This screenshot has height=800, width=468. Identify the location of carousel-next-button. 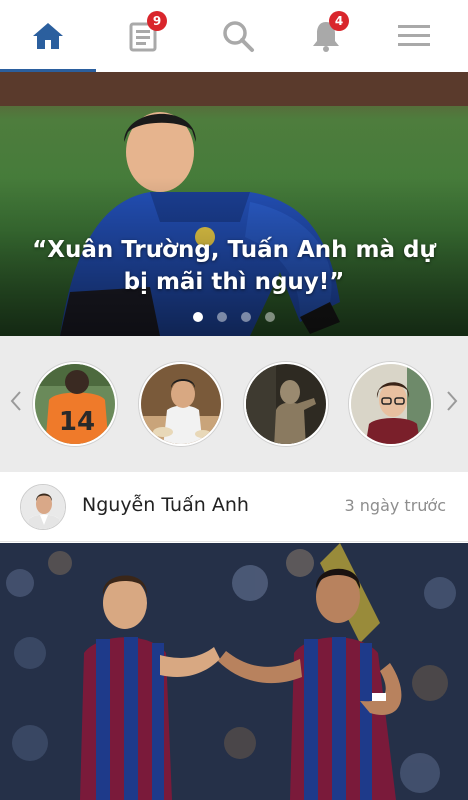
(452, 401).